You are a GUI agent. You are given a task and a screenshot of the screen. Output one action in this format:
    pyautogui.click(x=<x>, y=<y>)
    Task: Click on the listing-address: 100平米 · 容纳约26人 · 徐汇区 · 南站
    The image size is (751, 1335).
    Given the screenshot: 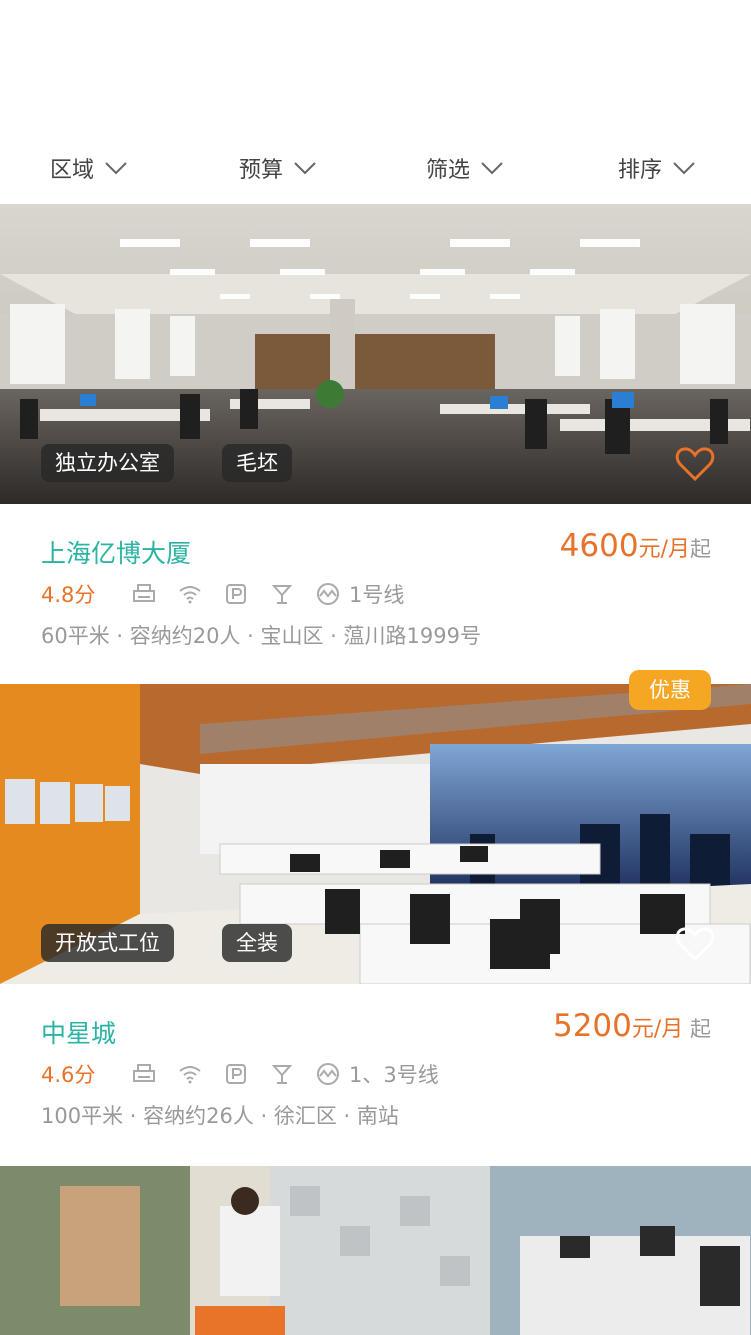 What is the action you would take?
    pyautogui.click(x=220, y=1116)
    